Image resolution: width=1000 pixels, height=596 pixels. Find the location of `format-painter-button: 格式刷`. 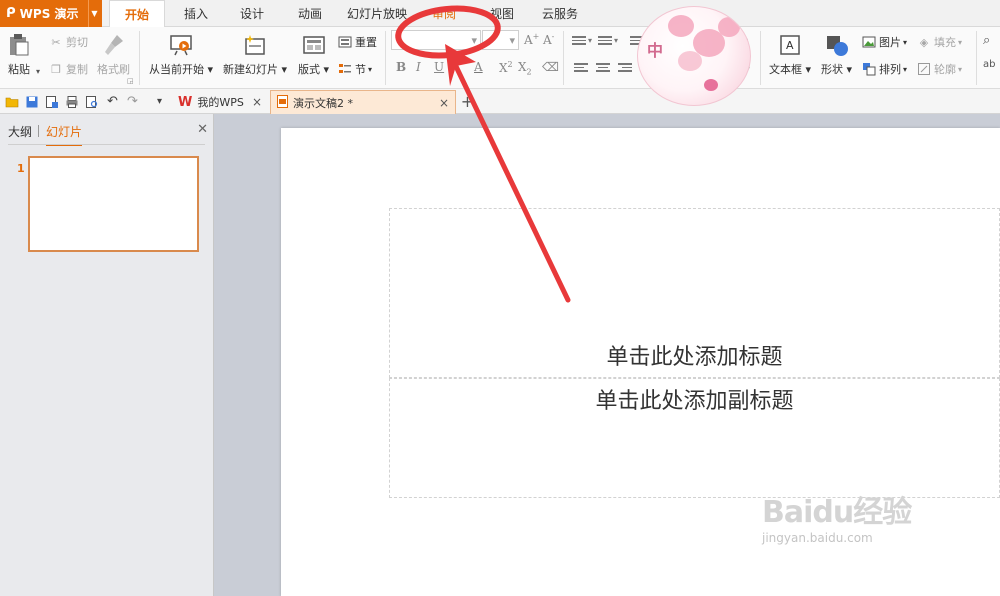

format-painter-button: 格式刷 is located at coordinates (113, 55).